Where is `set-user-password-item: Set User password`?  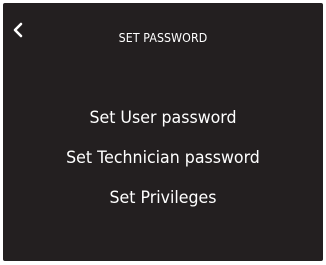 set-user-password-item: Set User password is located at coordinates (163, 118).